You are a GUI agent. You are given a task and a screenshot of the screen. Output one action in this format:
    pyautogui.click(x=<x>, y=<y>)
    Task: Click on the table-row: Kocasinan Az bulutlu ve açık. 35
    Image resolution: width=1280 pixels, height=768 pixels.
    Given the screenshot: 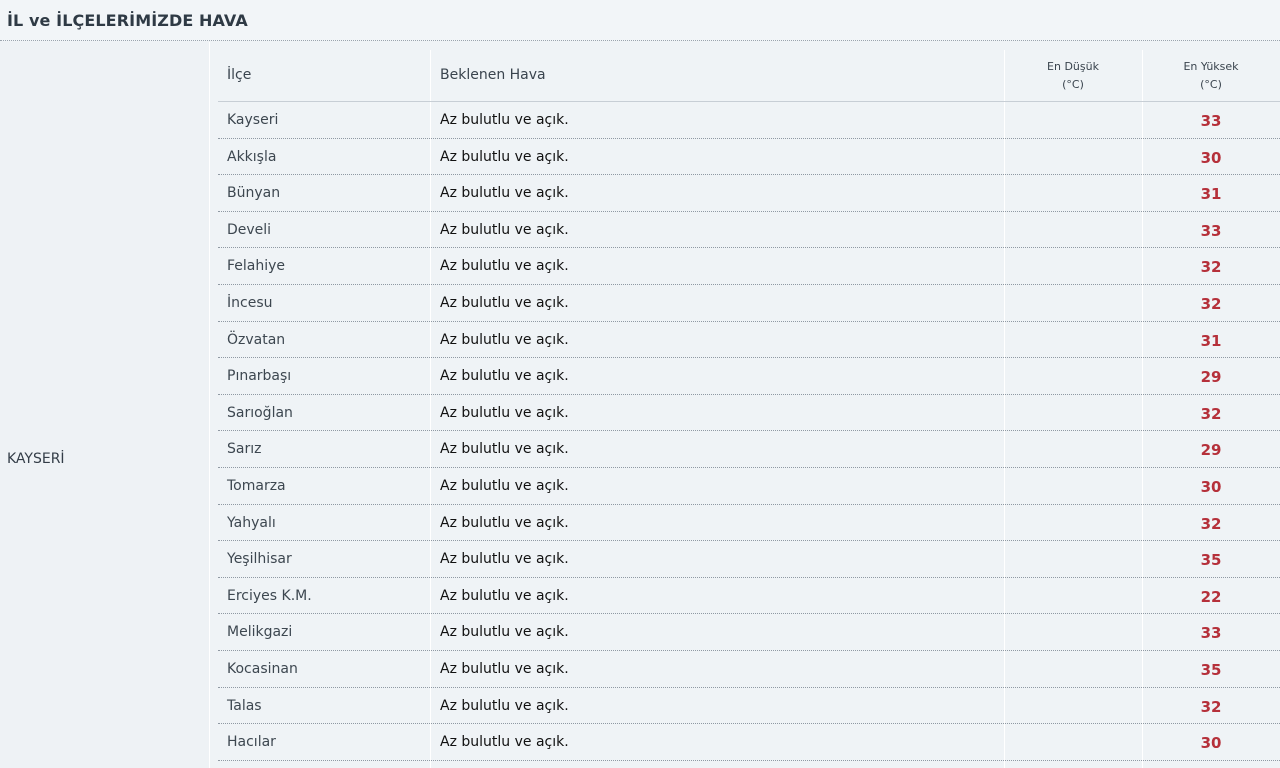 What is the action you would take?
    pyautogui.click(x=749, y=669)
    